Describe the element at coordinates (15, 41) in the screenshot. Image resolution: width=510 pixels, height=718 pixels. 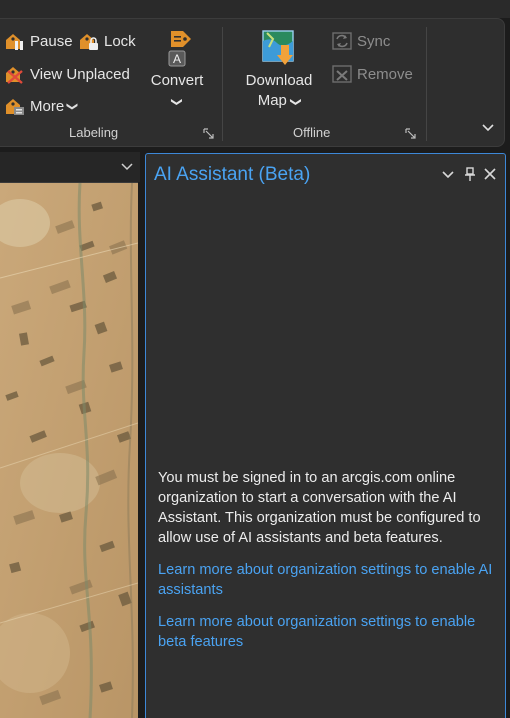
I see `pause-labels-icon` at that location.